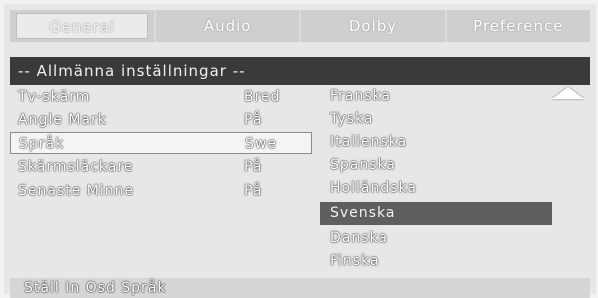 The image size is (598, 298). What do you see at coordinates (82, 26) in the screenshot?
I see `tab-general: General` at bounding box center [82, 26].